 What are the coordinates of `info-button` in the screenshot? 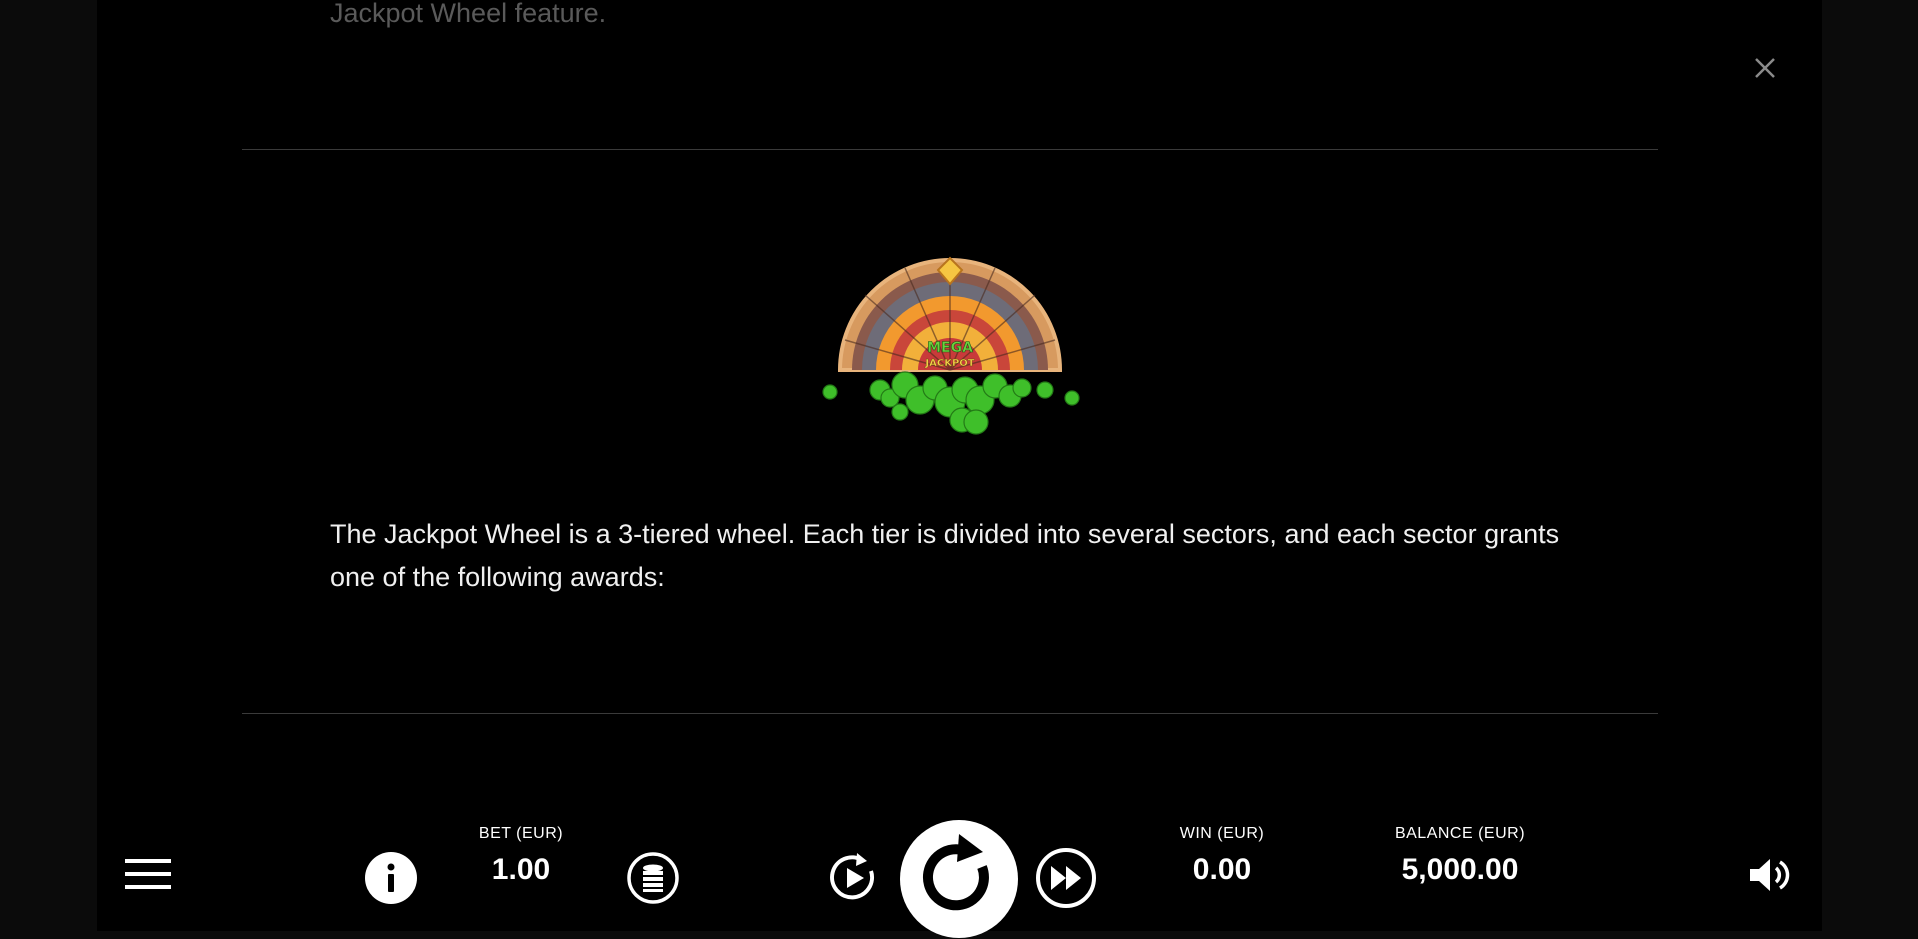 It's located at (391, 878).